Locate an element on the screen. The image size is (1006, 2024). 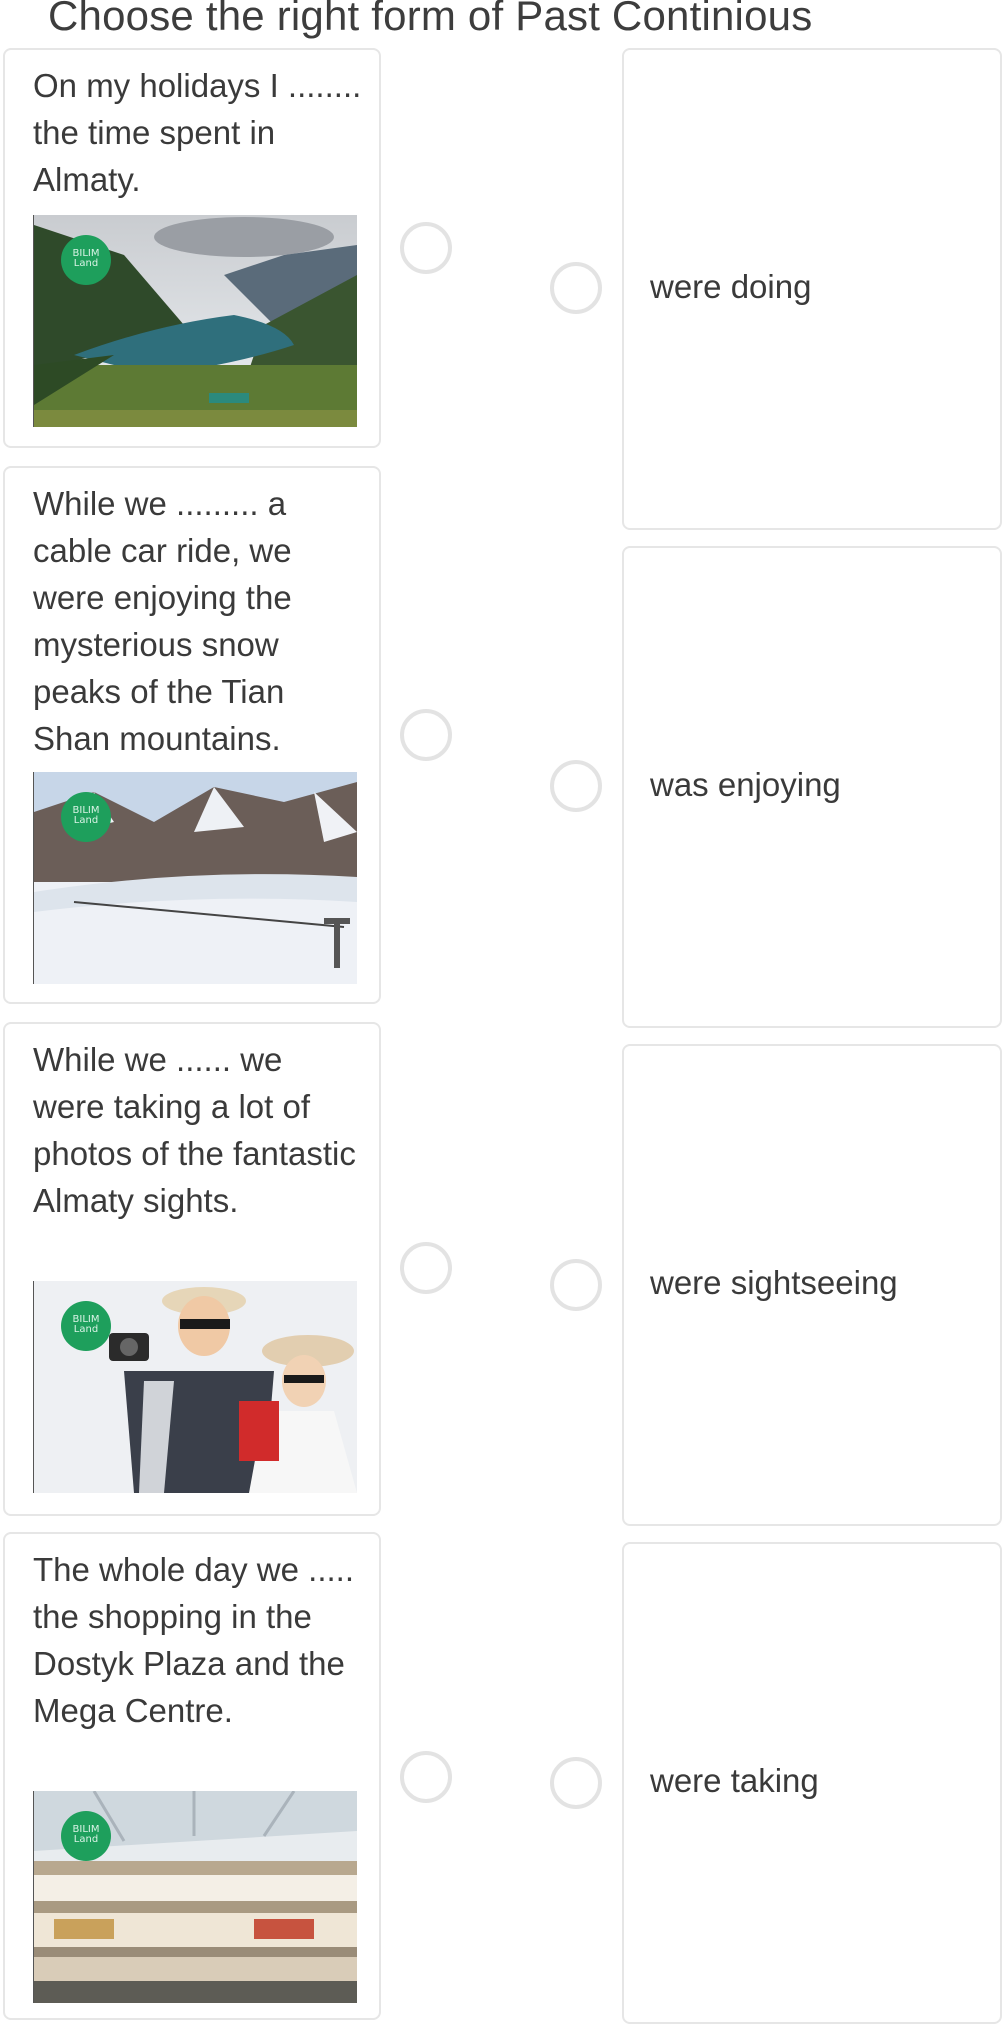
question-1-connector-radio is located at coordinates (426, 248).